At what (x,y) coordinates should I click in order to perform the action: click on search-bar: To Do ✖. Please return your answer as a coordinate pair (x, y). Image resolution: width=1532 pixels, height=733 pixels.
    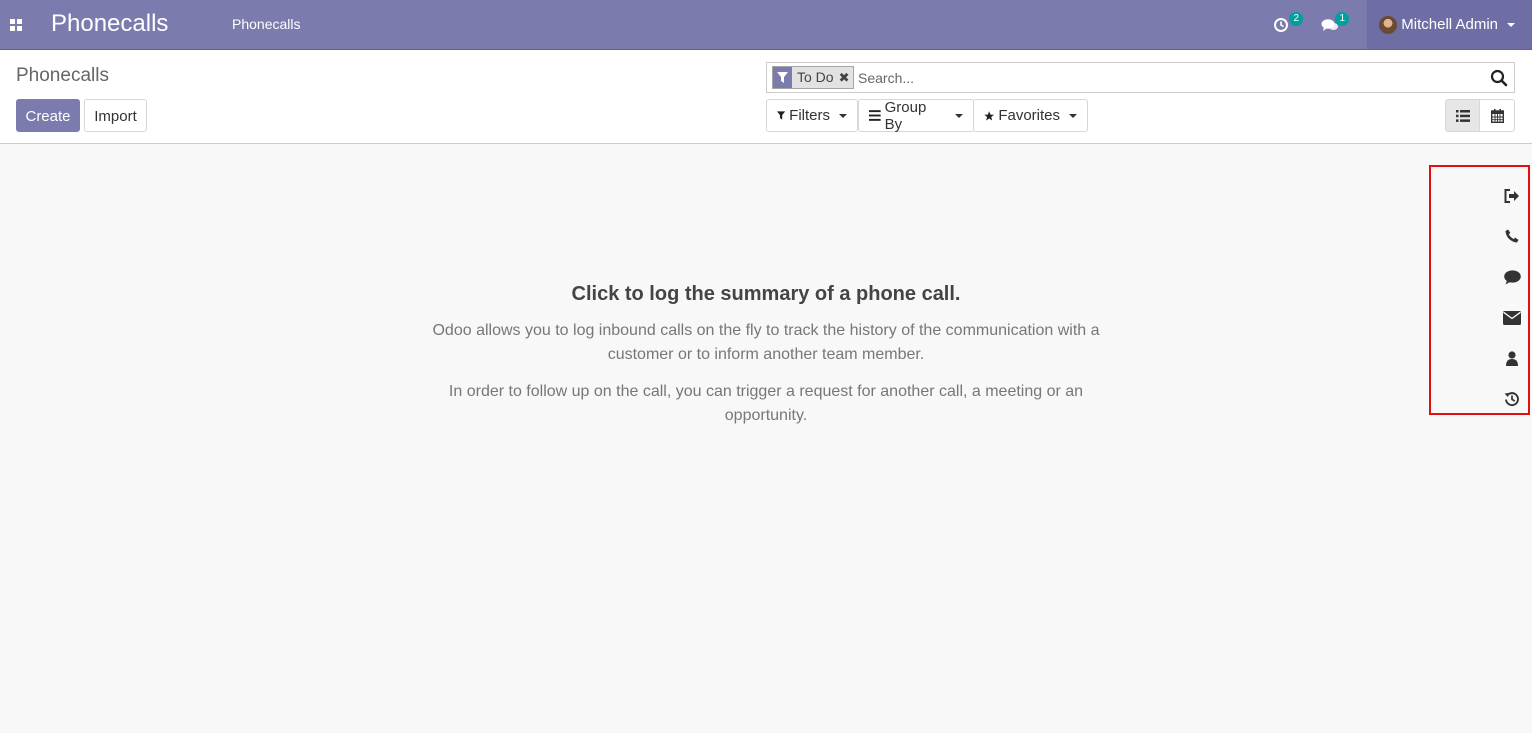
    Looking at the image, I should click on (1140, 77).